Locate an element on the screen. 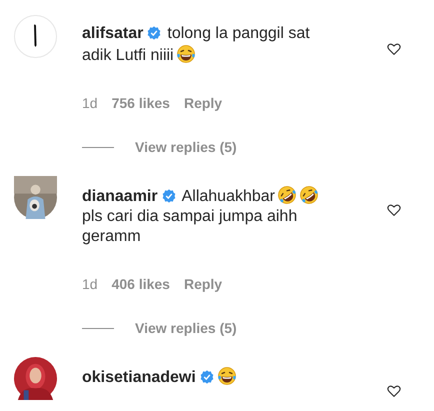  comment-text: geramm is located at coordinates (111, 237).